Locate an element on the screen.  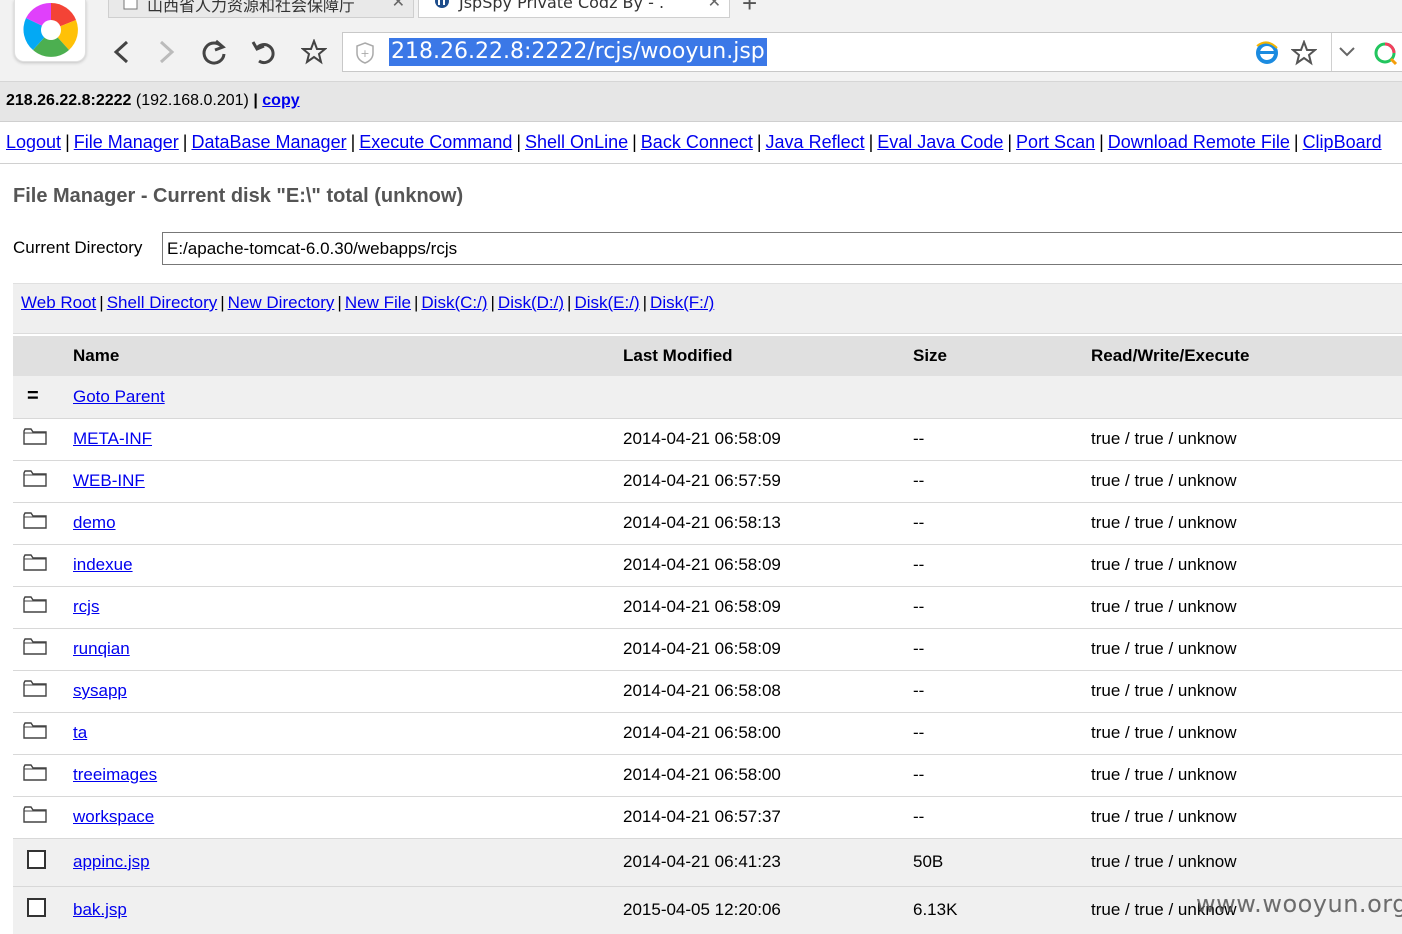
folder-link: indexue is located at coordinates (103, 564).